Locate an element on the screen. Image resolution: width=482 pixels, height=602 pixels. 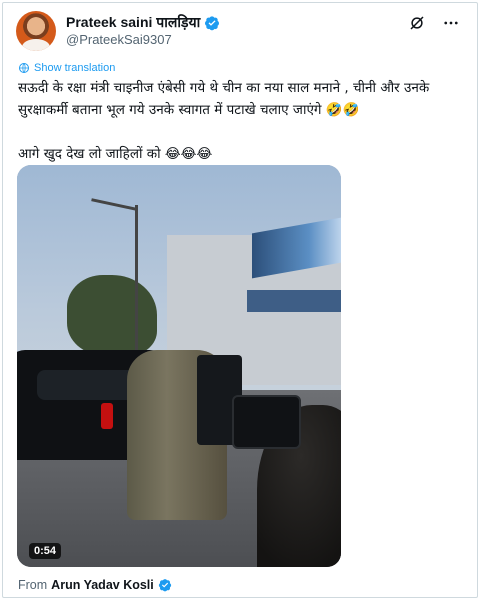
avatar is located at coordinates (36, 31).